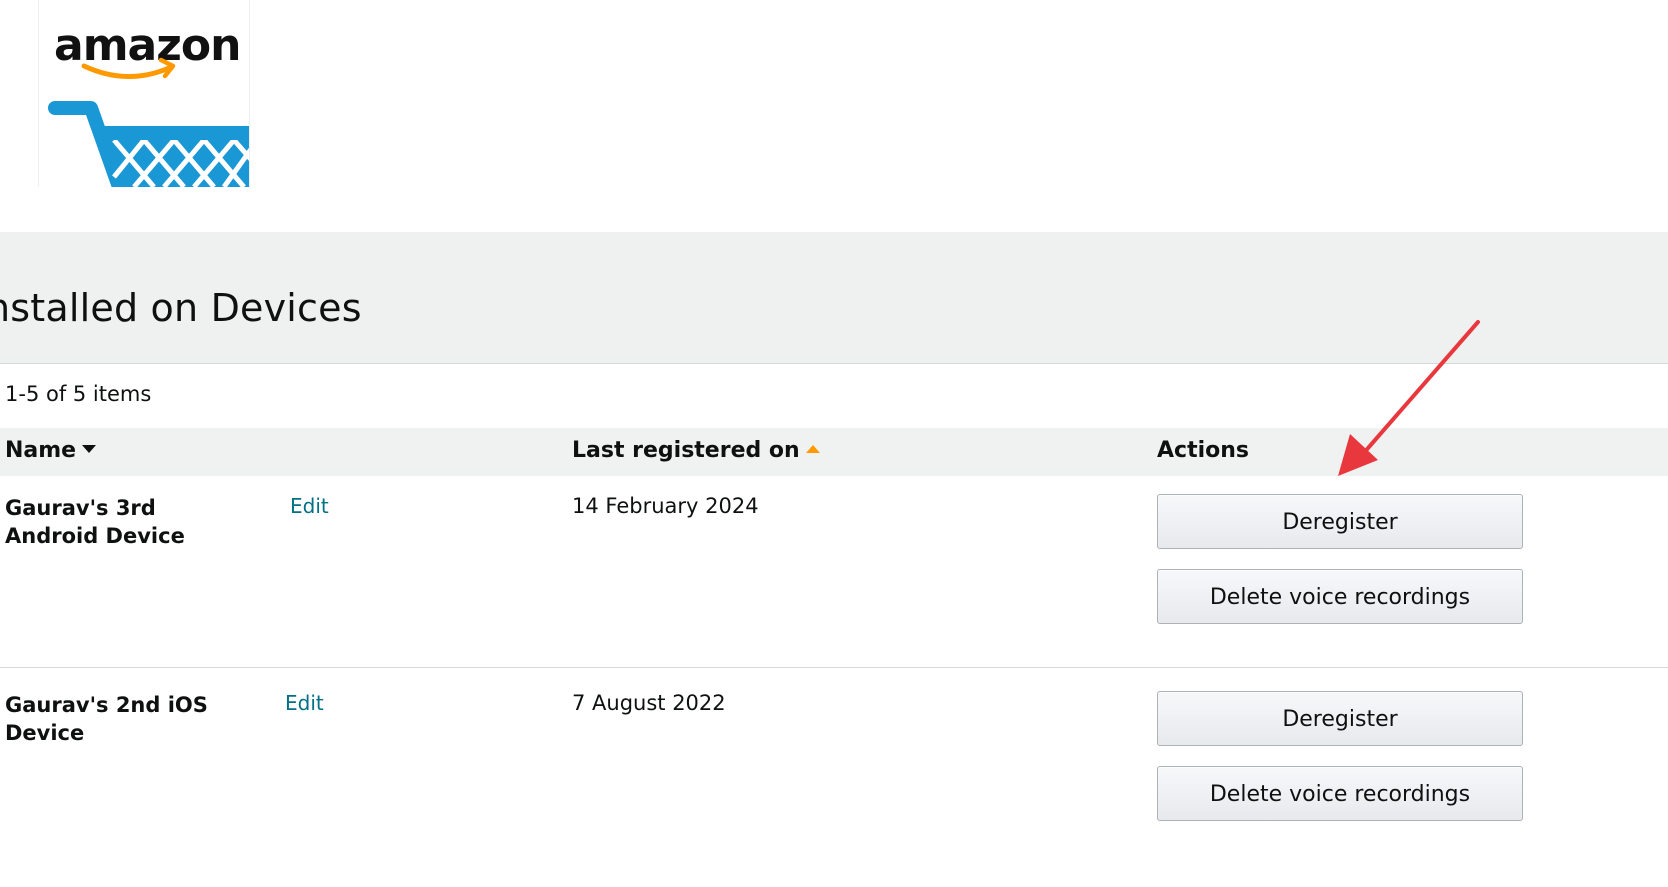  Describe the element at coordinates (148, 144) in the screenshot. I see `shopping-cart-icon` at that location.